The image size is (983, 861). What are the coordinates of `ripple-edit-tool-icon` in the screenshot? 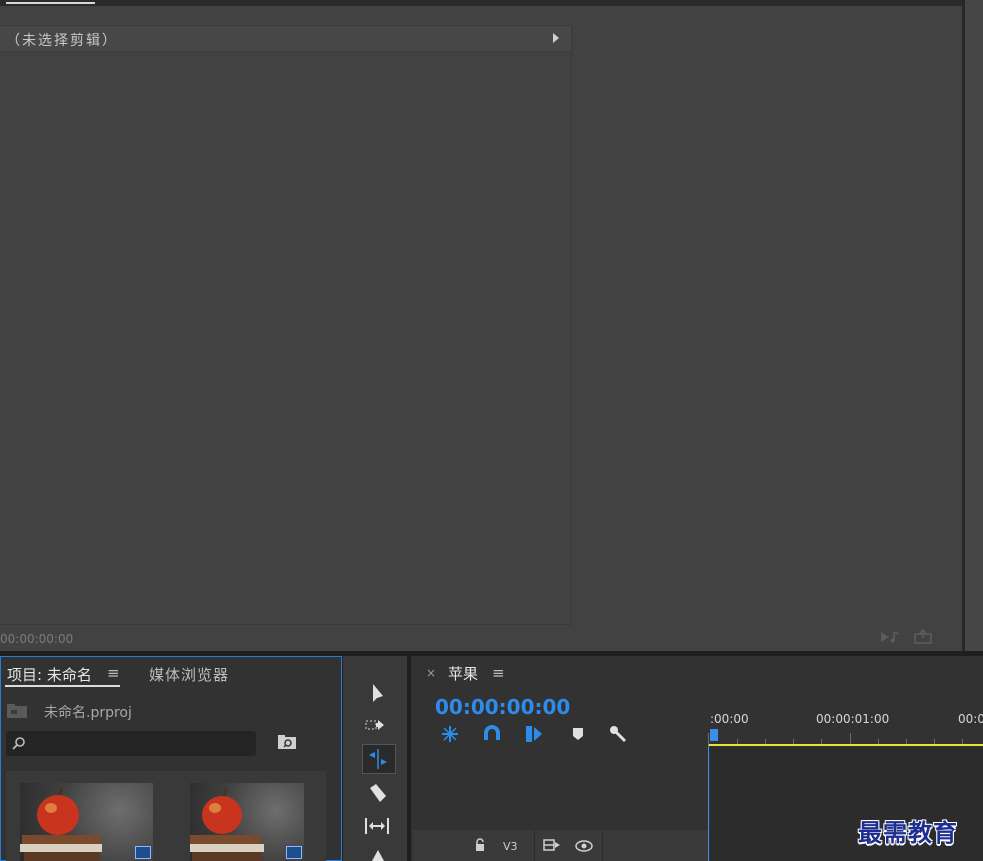 It's located at (379, 759).